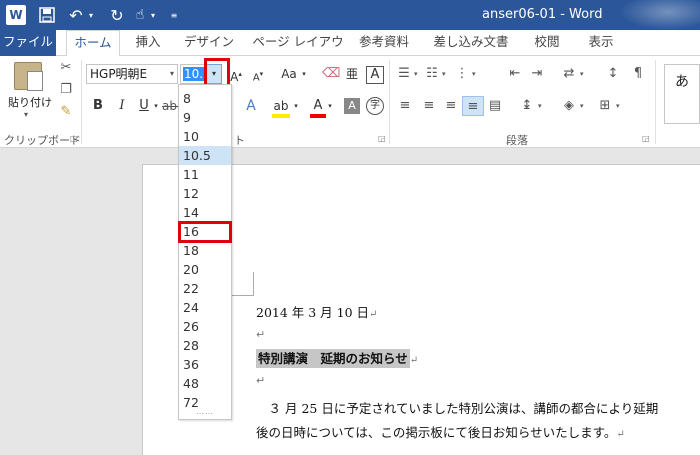 Image resolution: width=700 pixels, height=455 pixels. Describe the element at coordinates (148, 43) in the screenshot. I see `tab-insert: 挿入` at that location.